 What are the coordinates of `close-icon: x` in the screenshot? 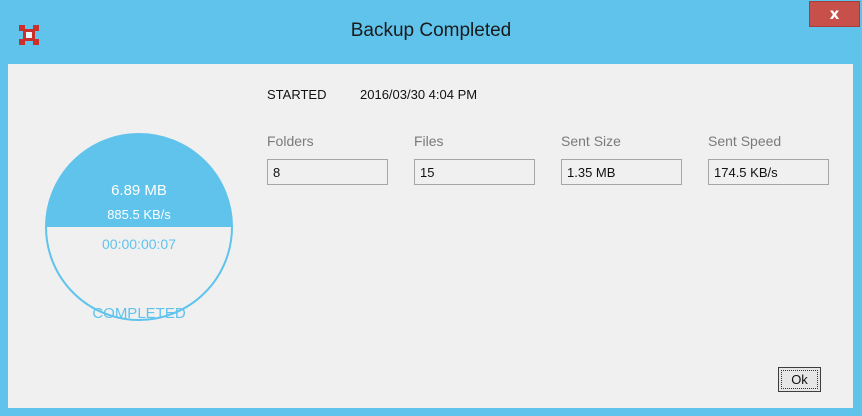 It's located at (834, 14).